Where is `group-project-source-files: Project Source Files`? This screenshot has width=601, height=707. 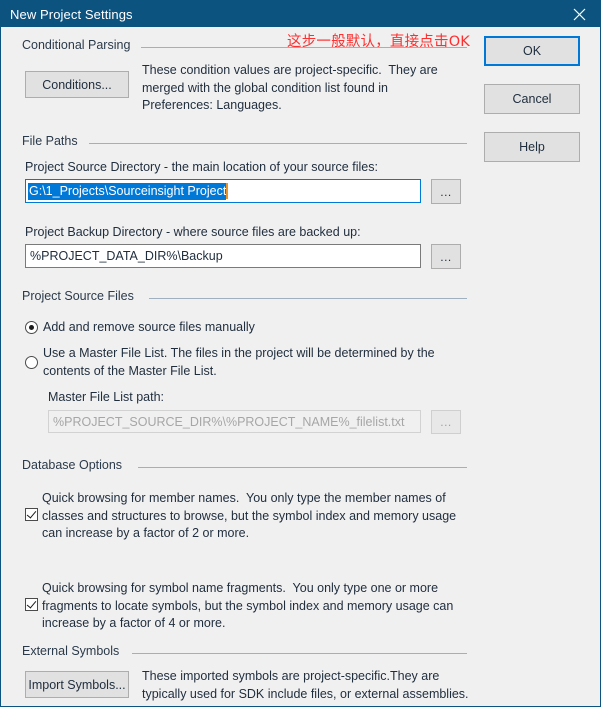
group-project-source-files: Project Source Files is located at coordinates (241, 296).